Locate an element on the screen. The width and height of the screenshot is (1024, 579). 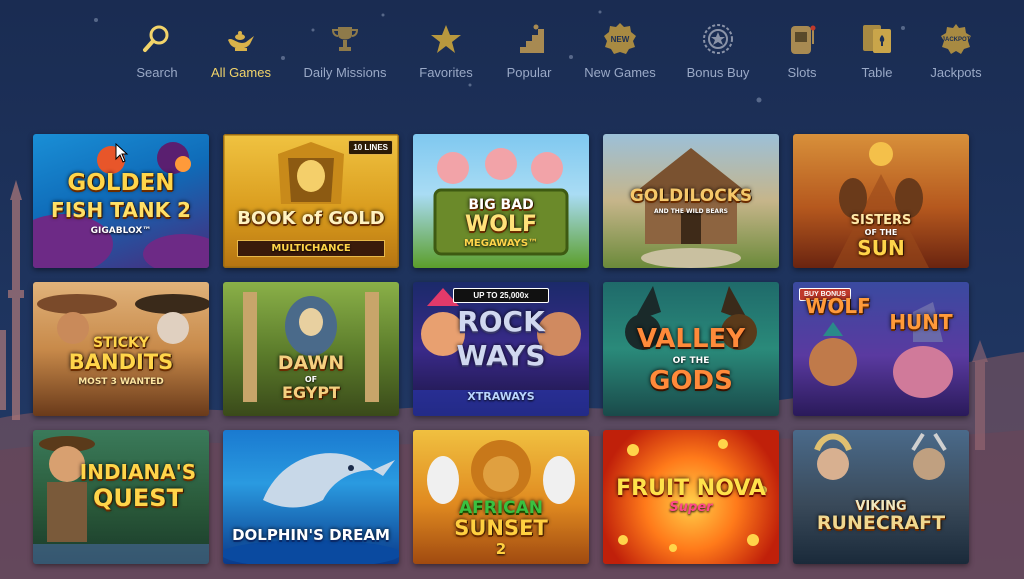
game-tile-sticky-bandits-3: STICKY BANDITS MOST 3 WANTED is located at coordinates (121, 349).